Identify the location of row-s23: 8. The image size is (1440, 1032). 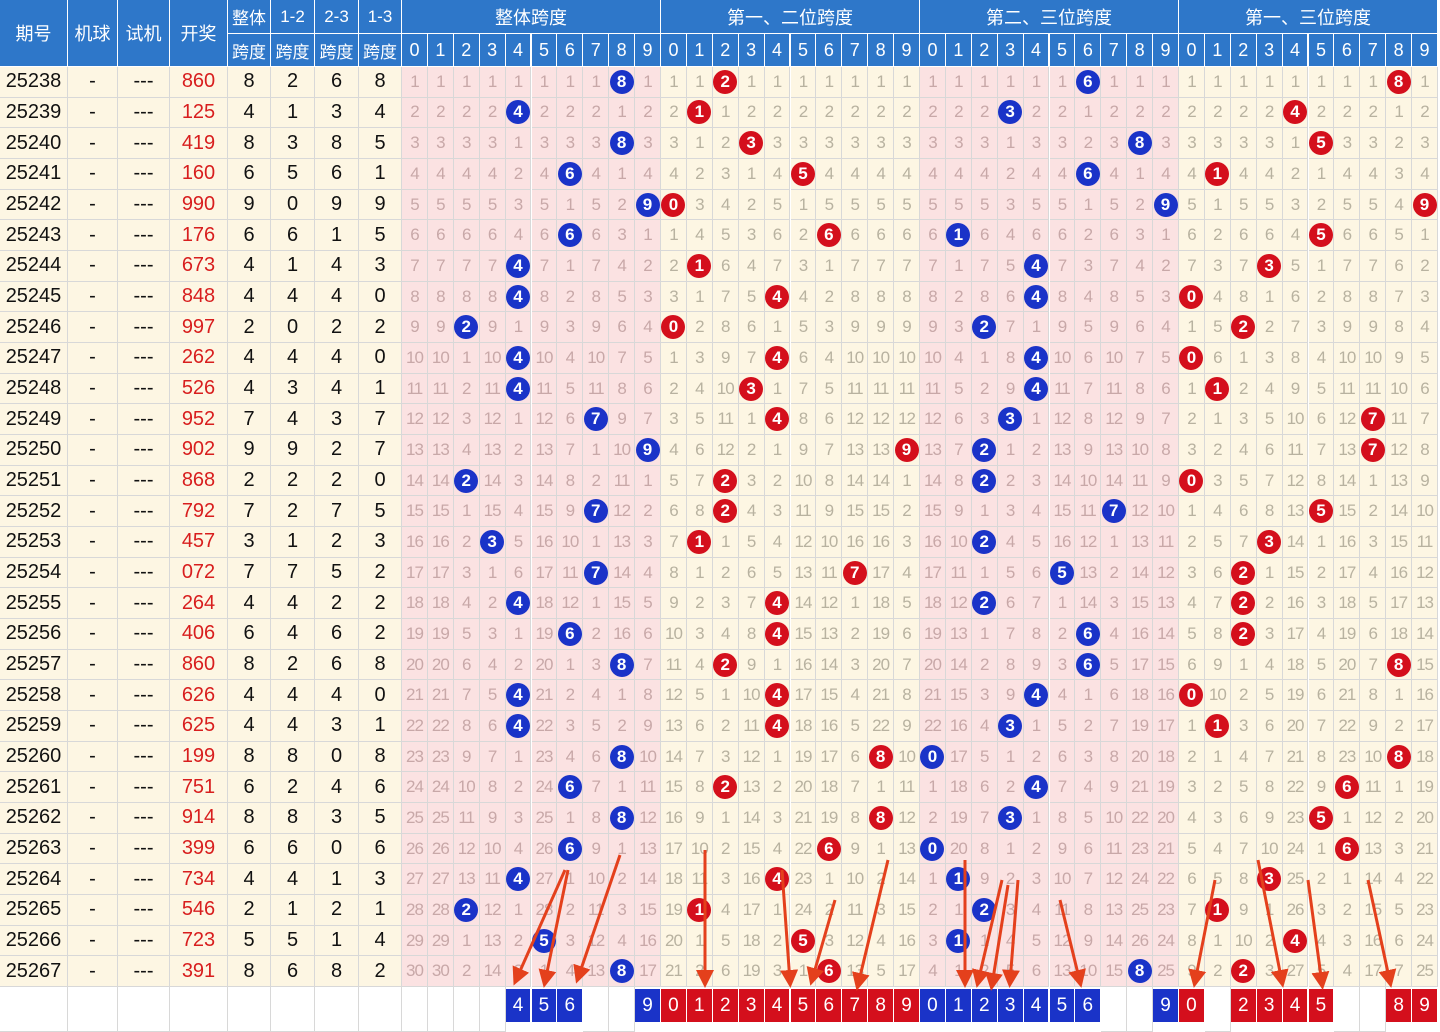
(337, 972).